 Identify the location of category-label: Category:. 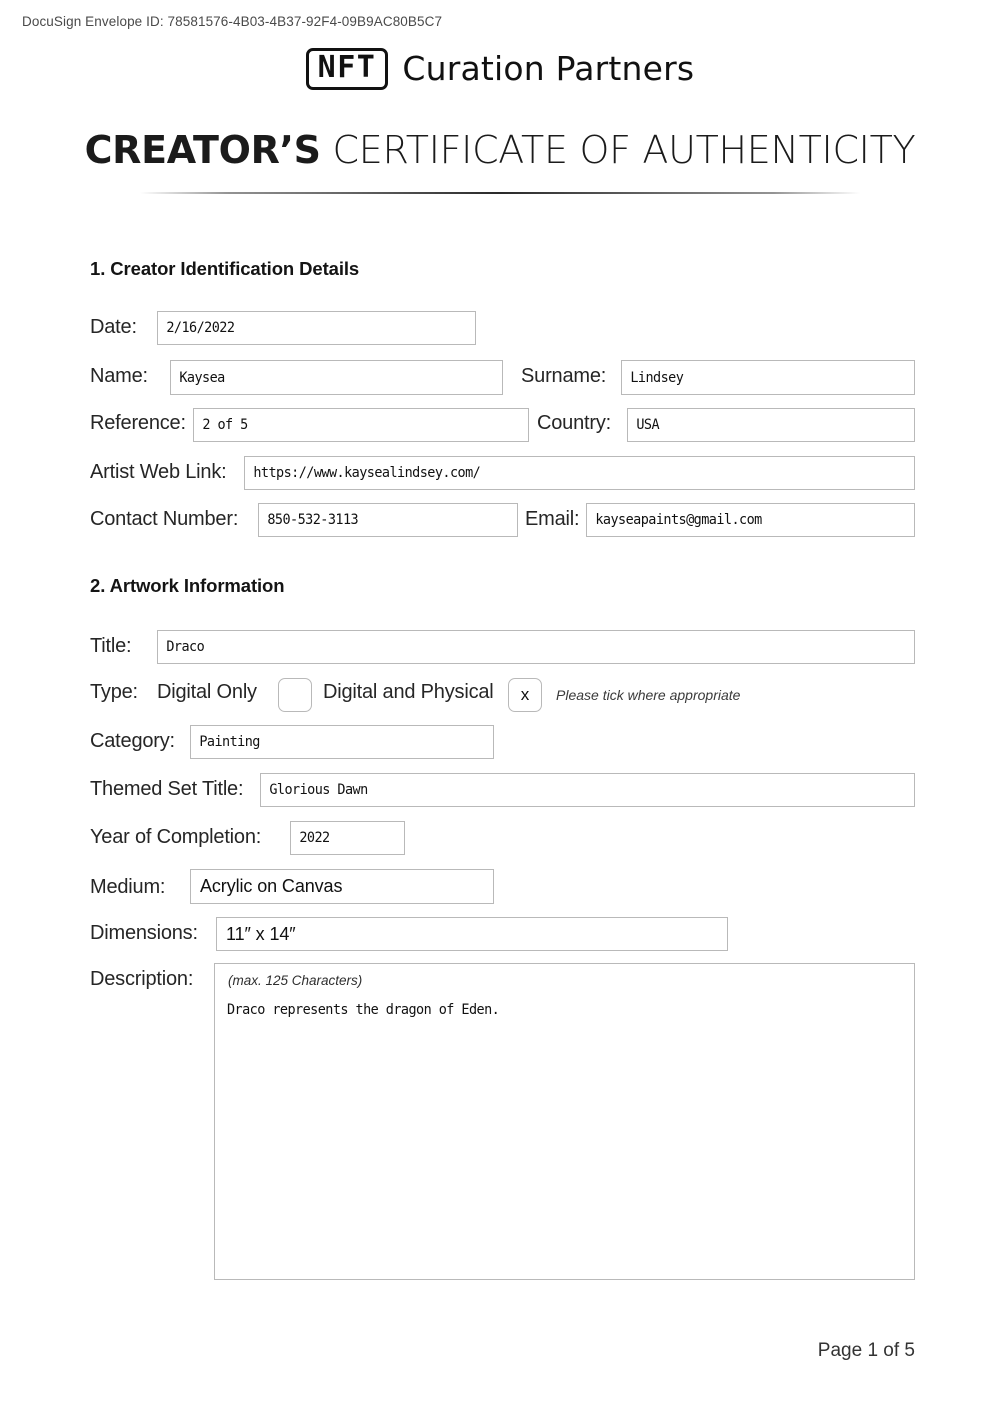
(132, 741).